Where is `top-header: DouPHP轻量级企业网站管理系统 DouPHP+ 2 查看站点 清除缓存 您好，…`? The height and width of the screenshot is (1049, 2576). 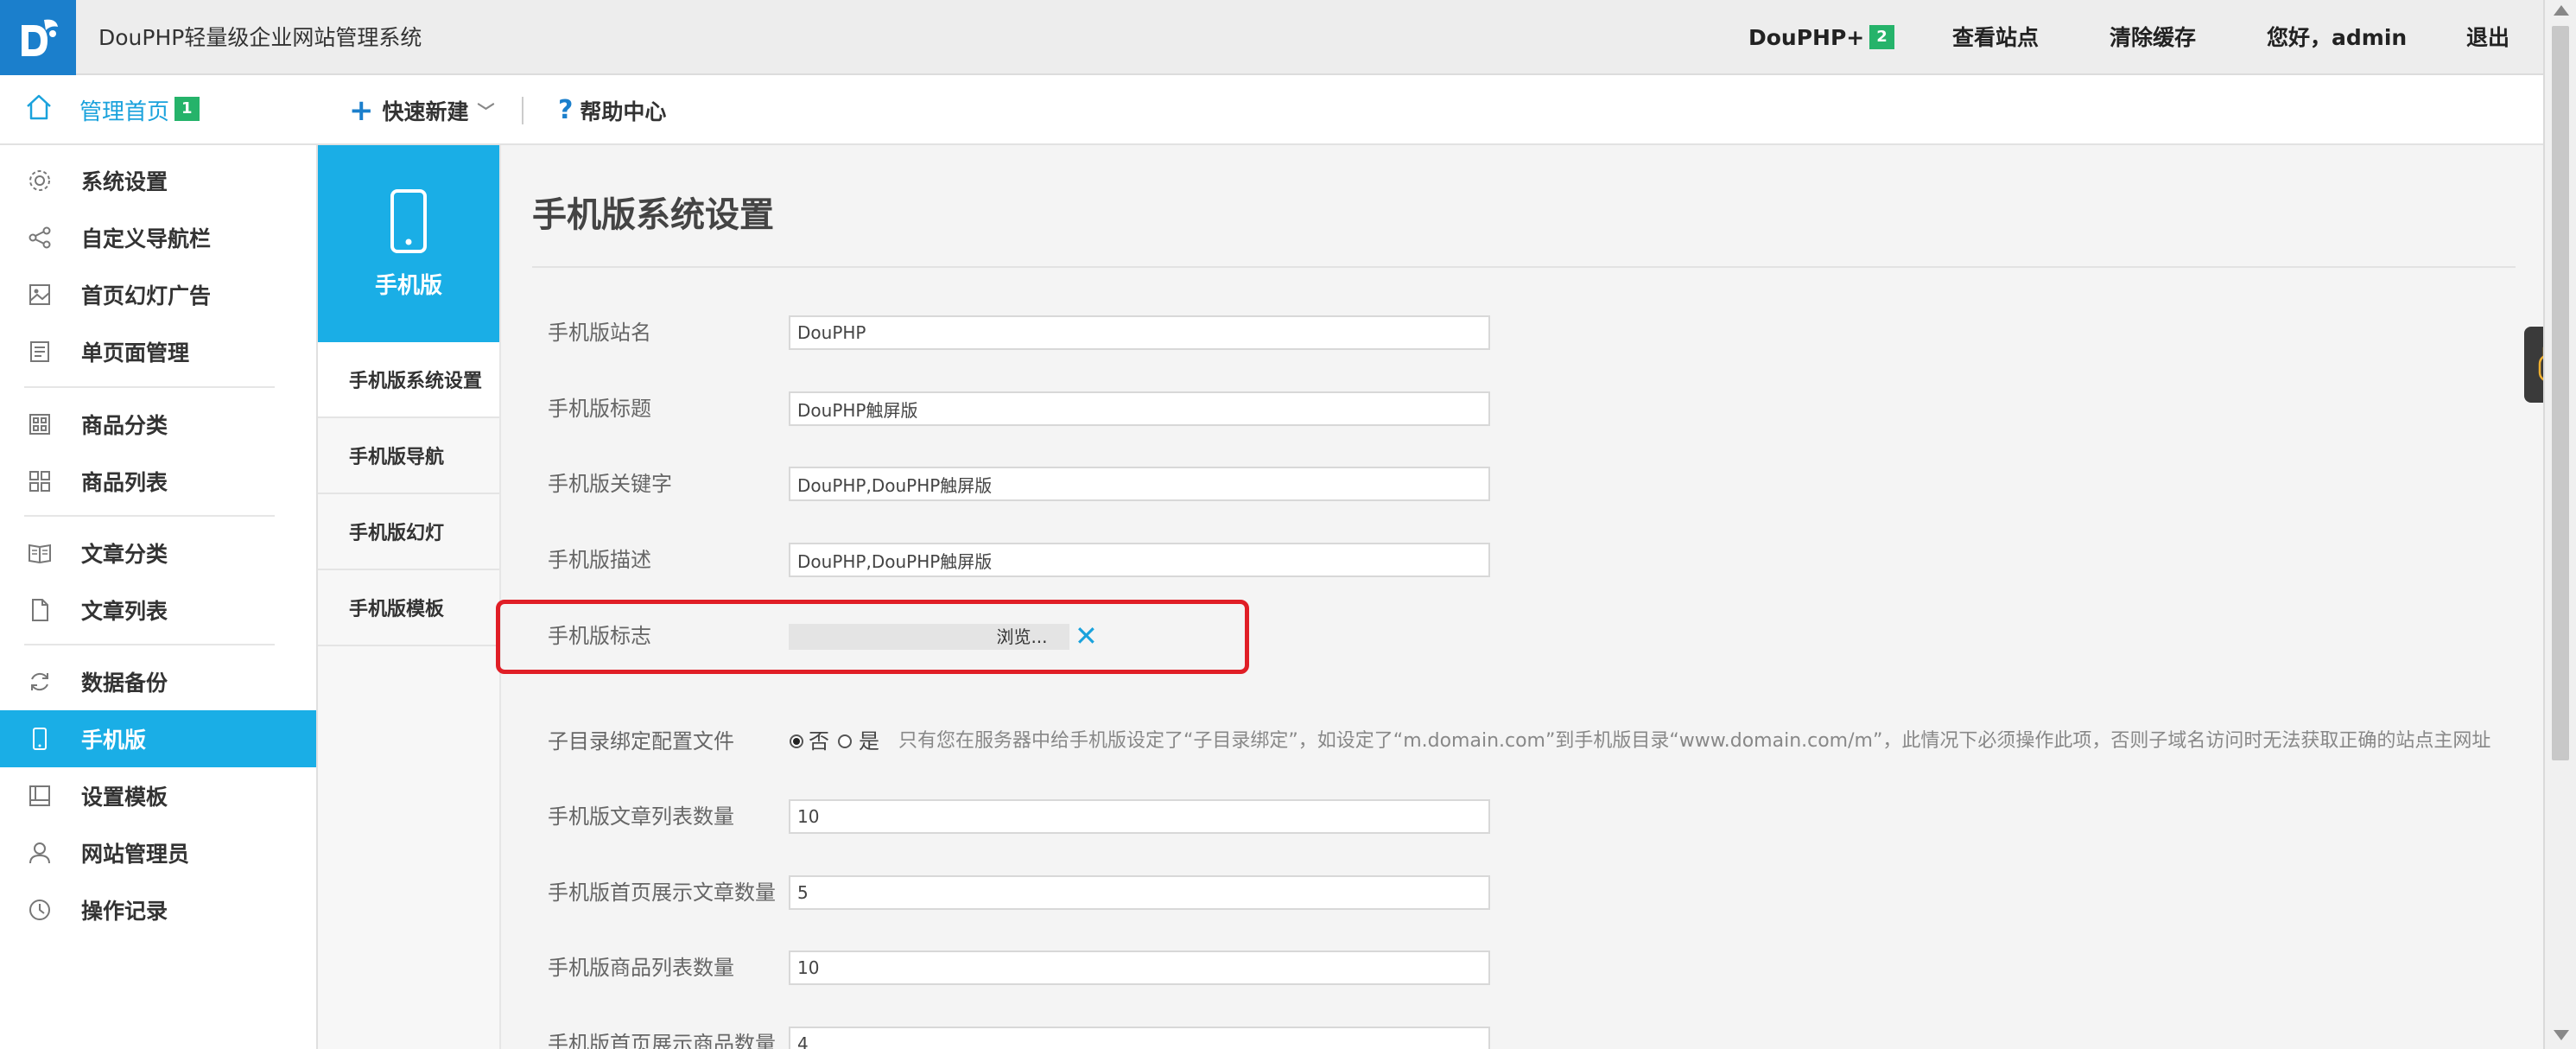
top-header: DouPHP轻量级企业网站管理系统 DouPHP+ 2 查看站点 清除缓存 您好，… is located at coordinates (1271, 37).